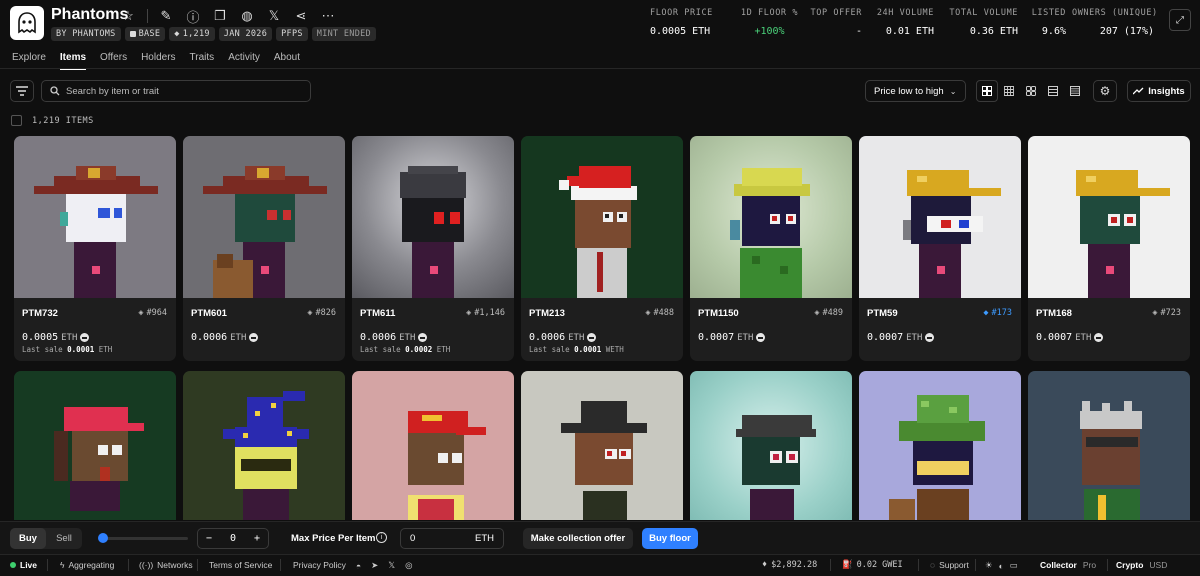 The width and height of the screenshot is (1200, 576). I want to click on search-input: Search by item or trait, so click(176, 91).